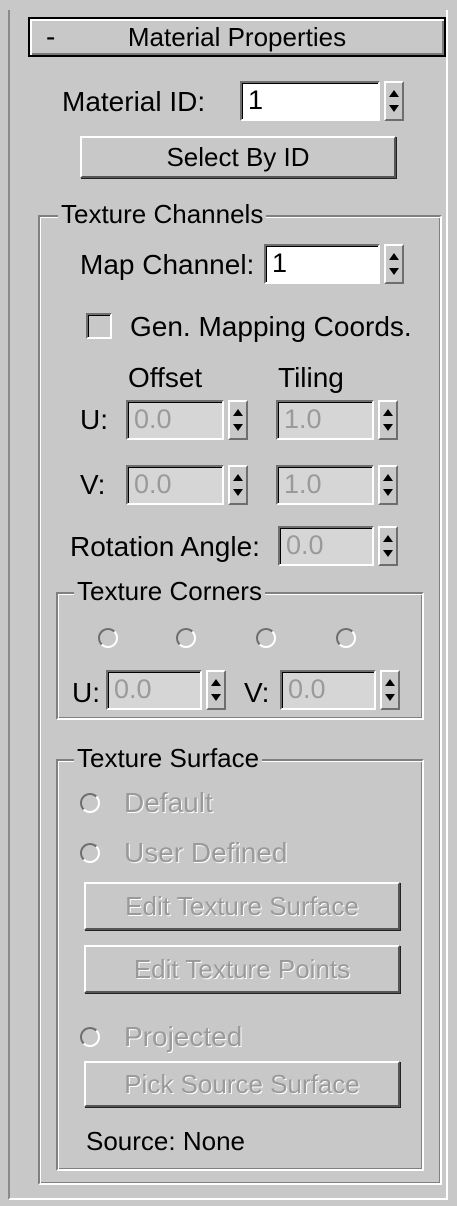 The height and width of the screenshot is (1206, 457). Describe the element at coordinates (325, 420) in the screenshot. I see `u-tiling-input: 1.0` at that location.